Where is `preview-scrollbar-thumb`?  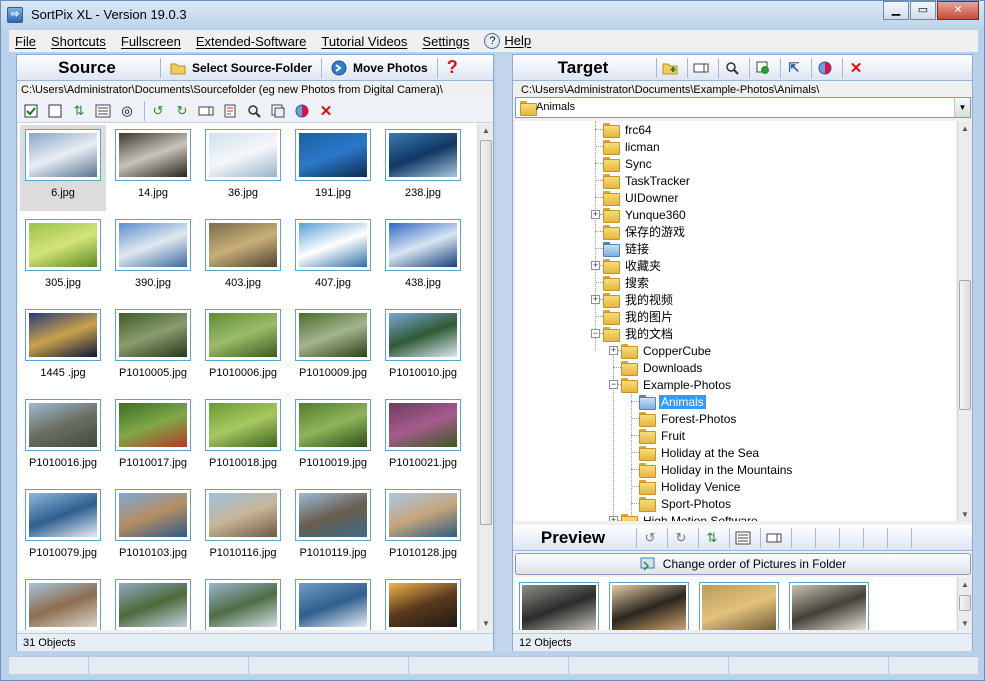 preview-scrollbar-thumb is located at coordinates (965, 603).